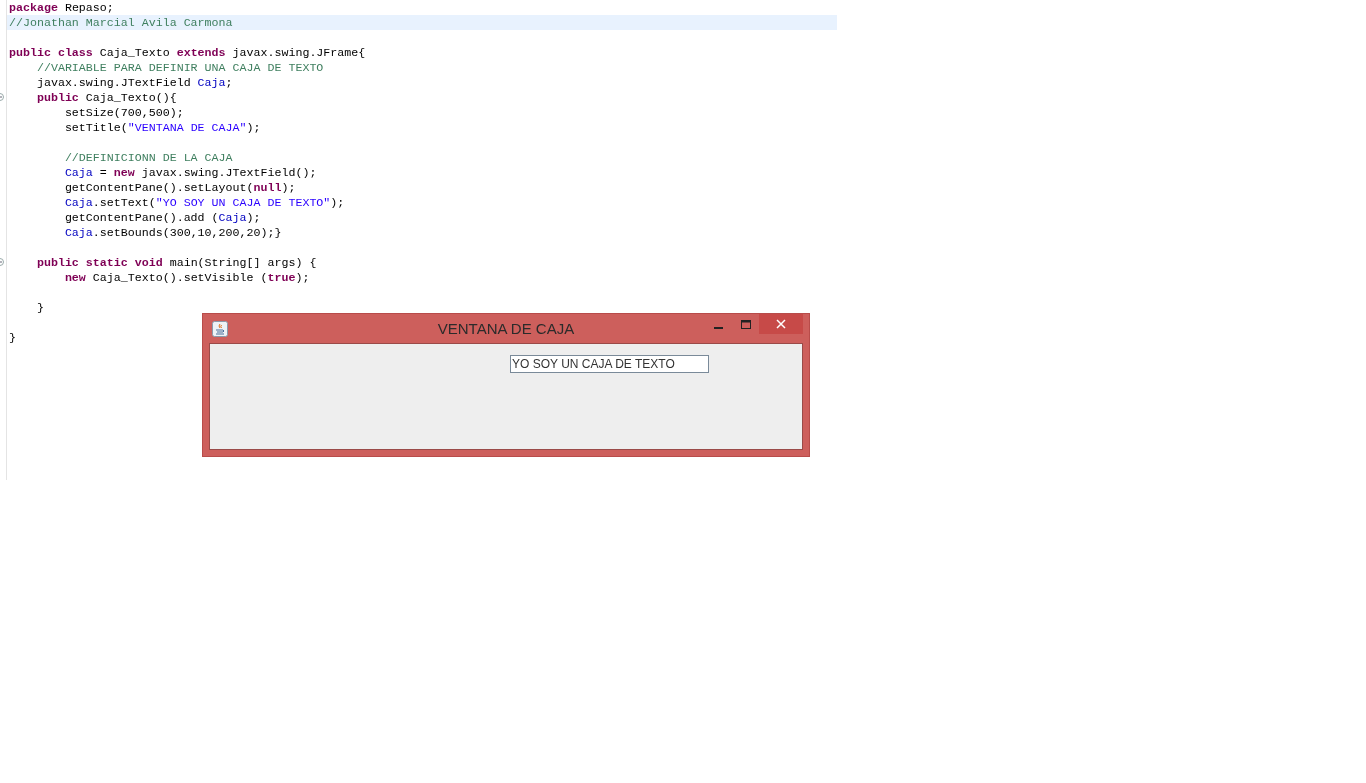 The image size is (1366, 783). Describe the element at coordinates (506, 328) in the screenshot. I see `window-title: VENTANA DE CAJA` at that location.